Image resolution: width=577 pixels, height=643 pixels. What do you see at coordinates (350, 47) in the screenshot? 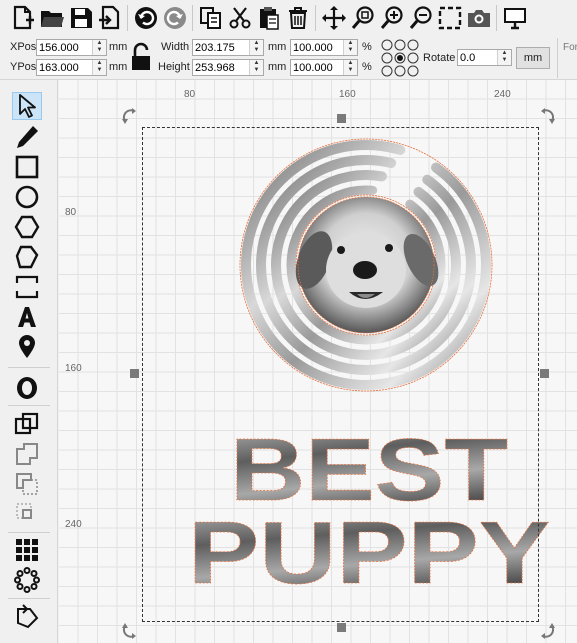
I see `width-percent-spinner: ▲ ▼` at bounding box center [350, 47].